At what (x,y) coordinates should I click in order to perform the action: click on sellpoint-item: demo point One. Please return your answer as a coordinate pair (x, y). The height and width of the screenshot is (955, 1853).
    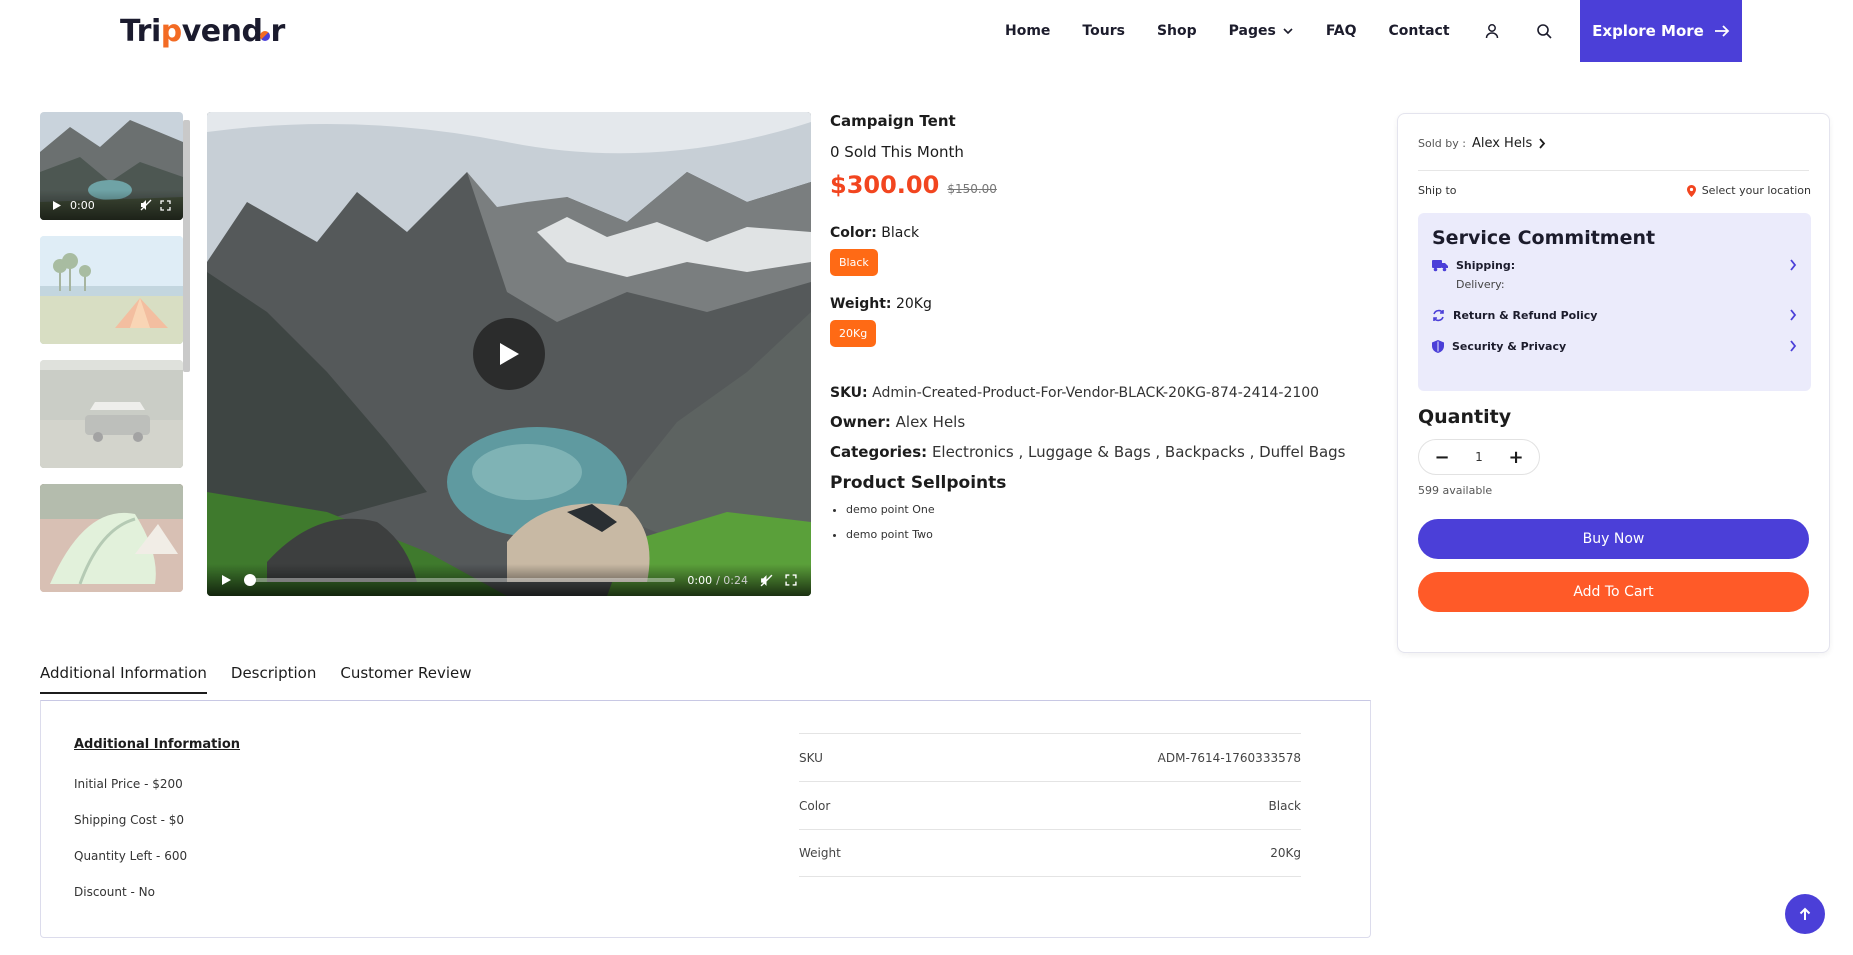
    Looking at the image, I should click on (1108, 509).